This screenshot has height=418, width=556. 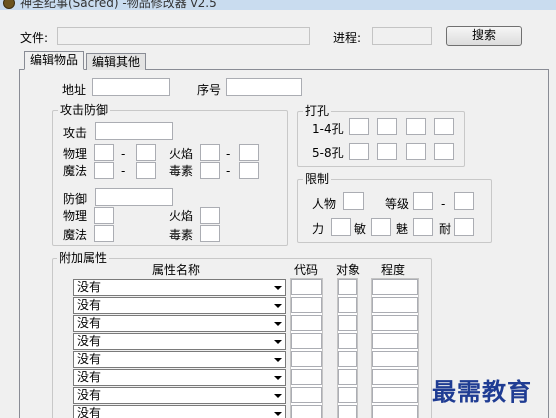 What do you see at coordinates (134, 197) in the screenshot?
I see `defense-input` at bounding box center [134, 197].